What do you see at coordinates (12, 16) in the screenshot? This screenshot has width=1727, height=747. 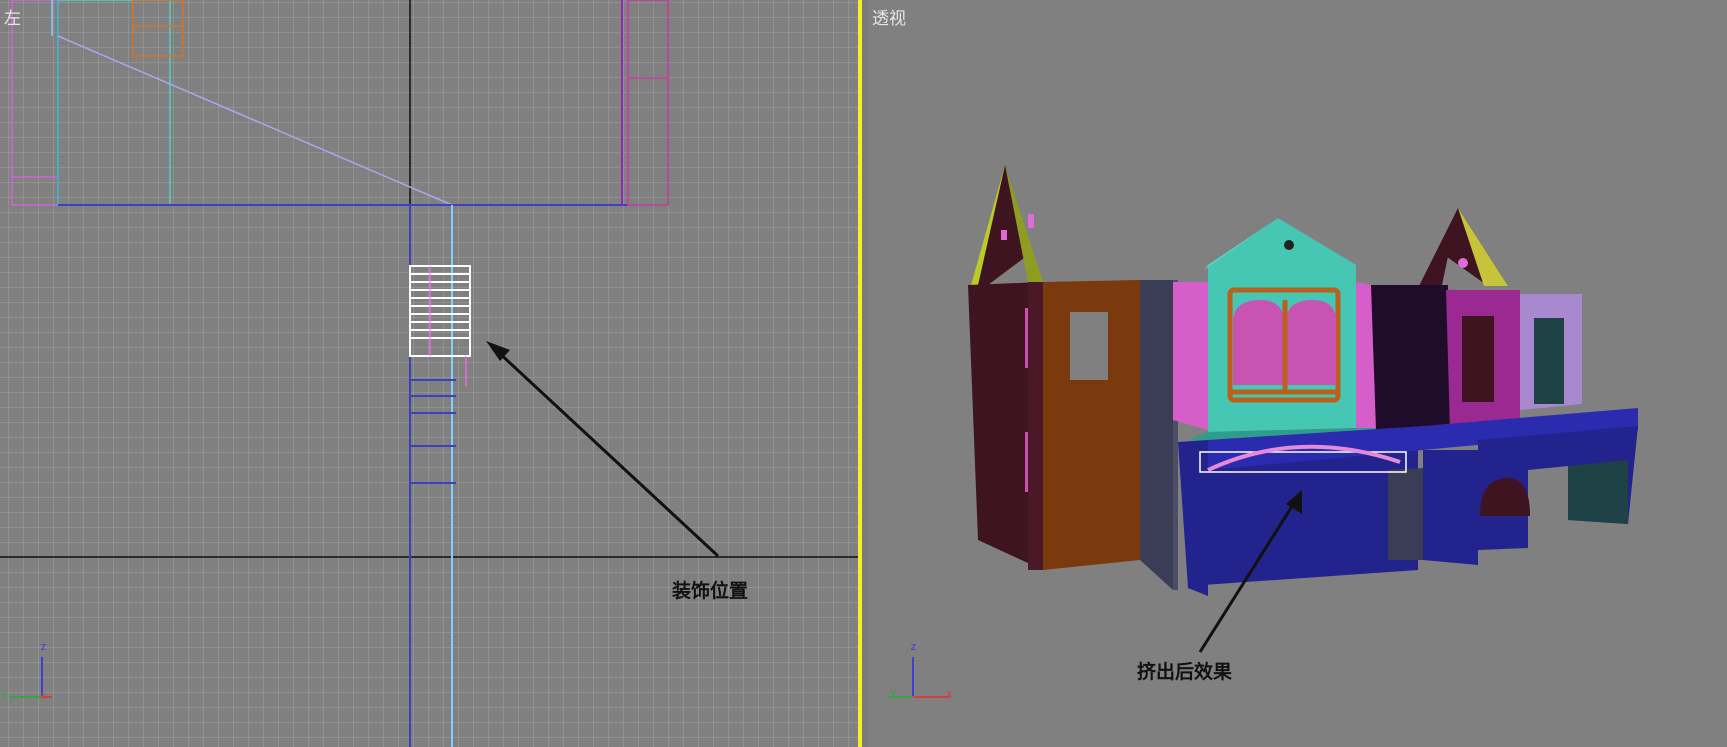 I see `viewport-label-left: 左` at bounding box center [12, 16].